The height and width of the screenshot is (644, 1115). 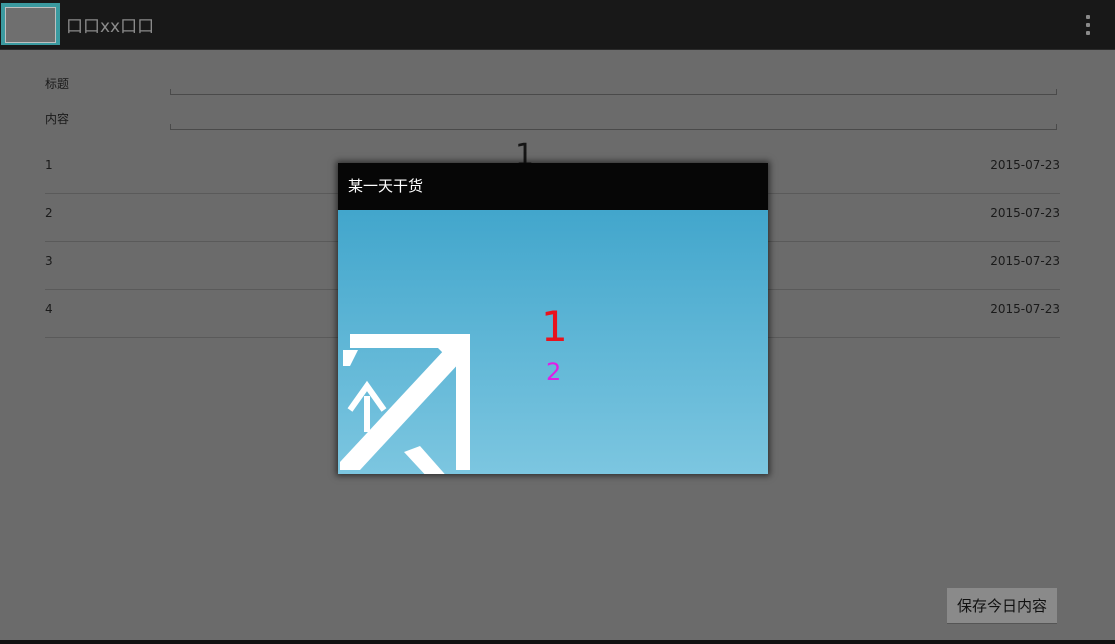 I want to click on save-today-content-button: 保存今日内容, so click(x=1002, y=605).